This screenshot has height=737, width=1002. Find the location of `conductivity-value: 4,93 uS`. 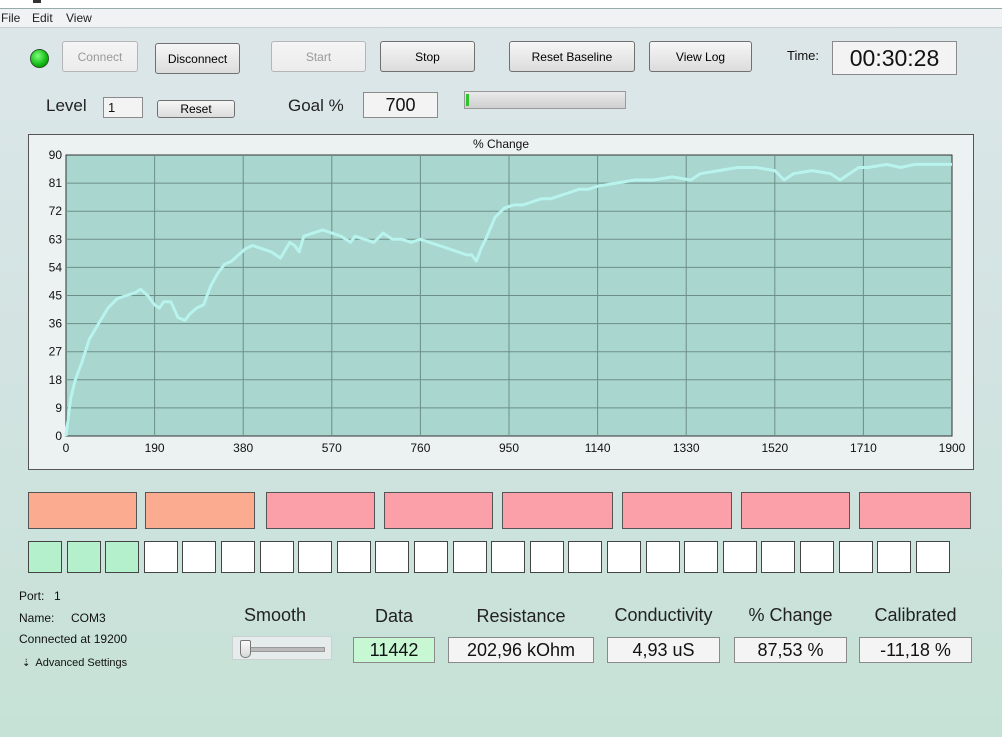

conductivity-value: 4,93 uS is located at coordinates (663, 650).